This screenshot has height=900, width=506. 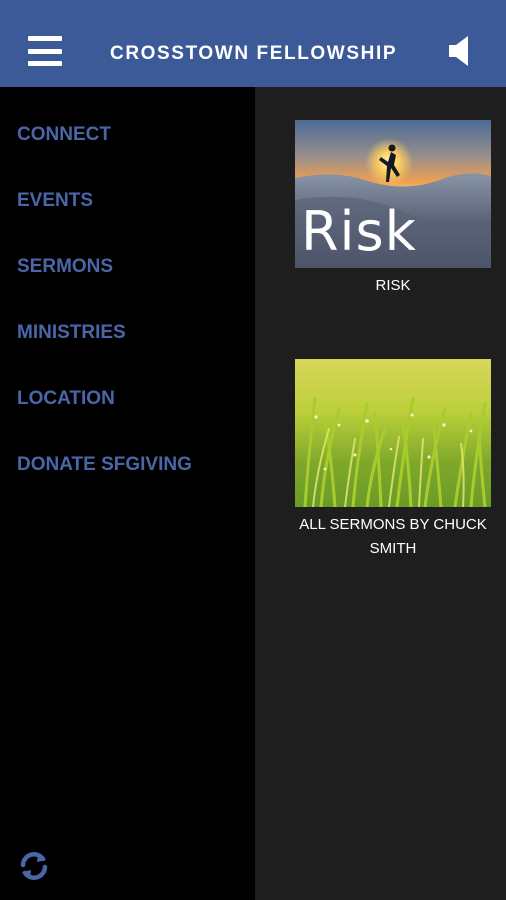 I want to click on sermon-card-risk: Risk RISK, so click(x=393, y=209).